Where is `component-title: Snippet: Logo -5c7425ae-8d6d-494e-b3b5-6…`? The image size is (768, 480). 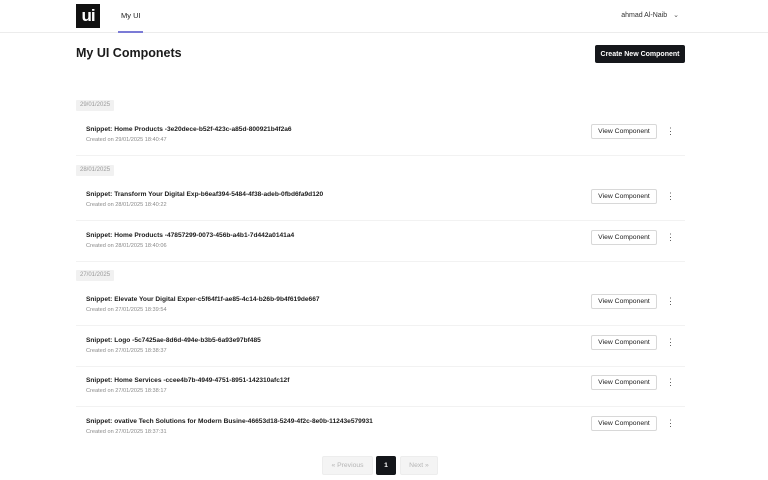
component-title: Snippet: Logo -5c7425ae-8d6d-494e-b3b5-6… is located at coordinates (173, 340).